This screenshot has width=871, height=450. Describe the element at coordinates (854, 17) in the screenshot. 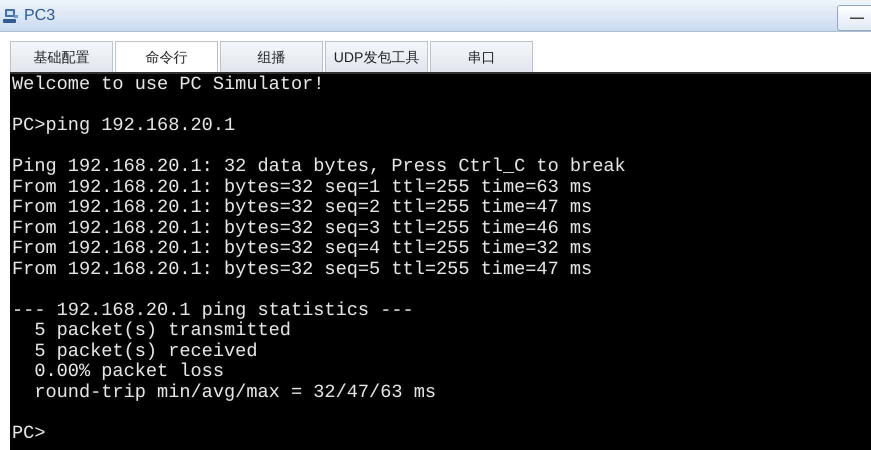

I see `minimize-button: —` at that location.